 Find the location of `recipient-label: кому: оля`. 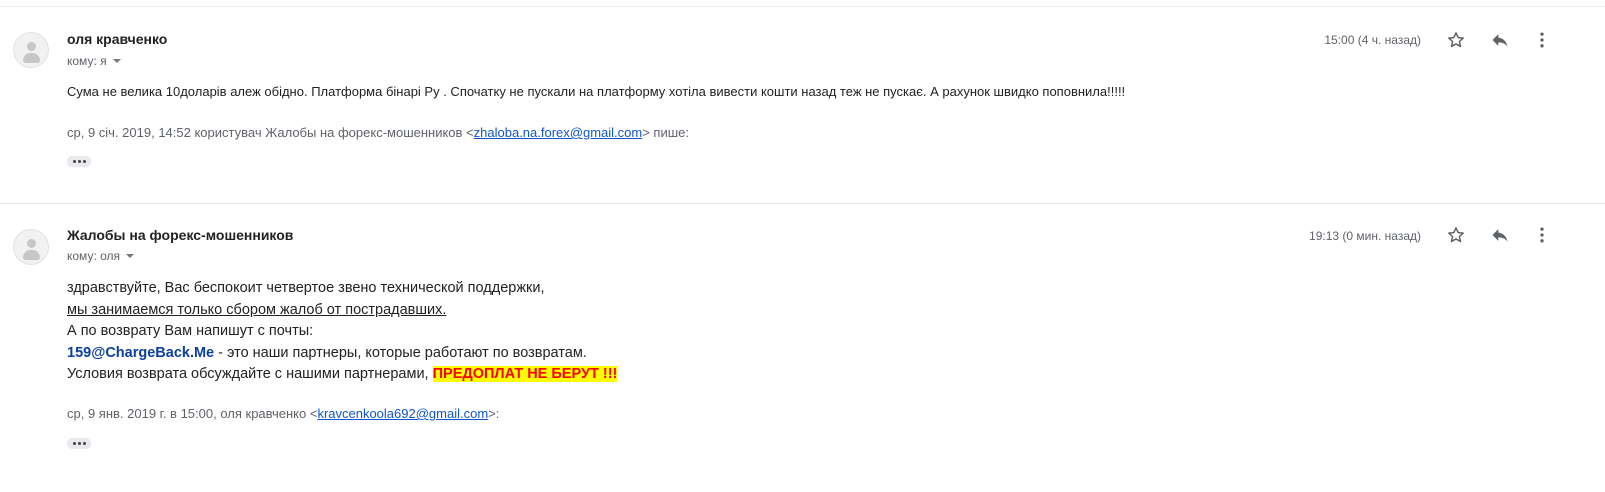

recipient-label: кому: оля is located at coordinates (94, 256).